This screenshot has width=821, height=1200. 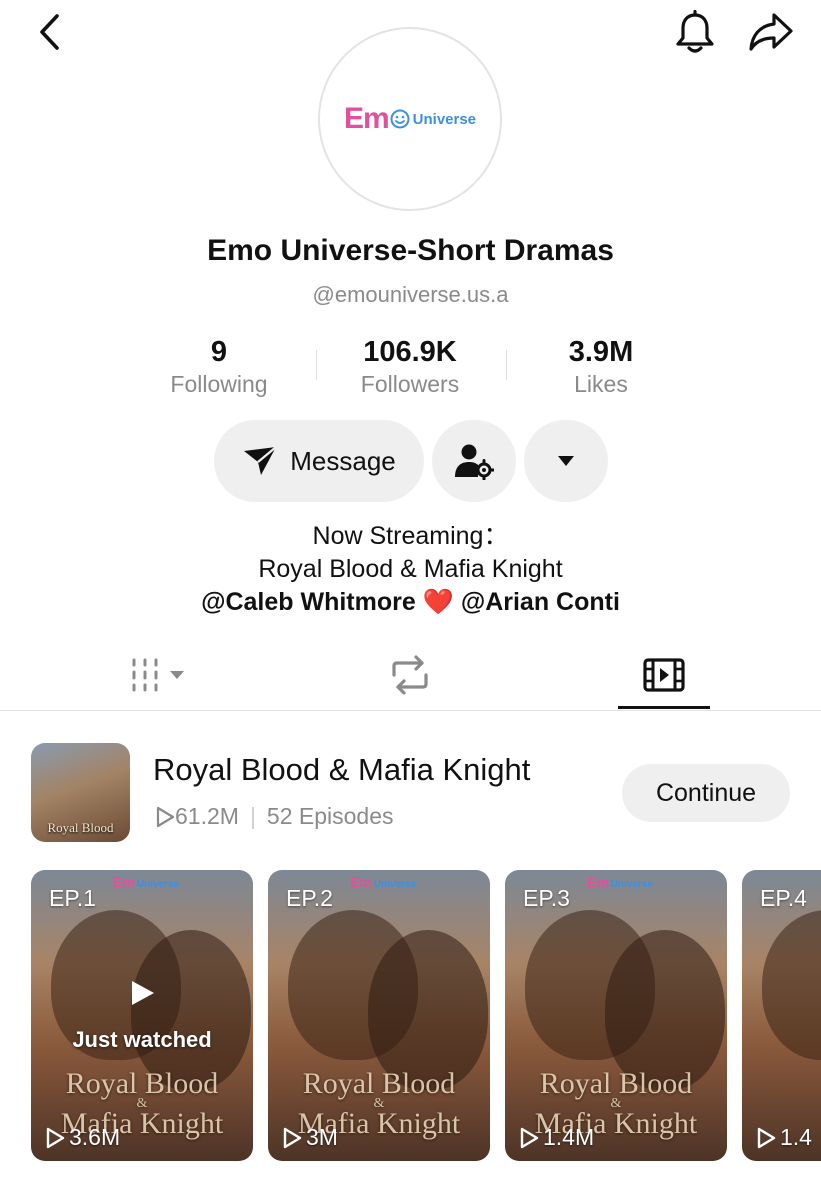 I want to click on heart-emoji: ❤️, so click(x=438, y=602).